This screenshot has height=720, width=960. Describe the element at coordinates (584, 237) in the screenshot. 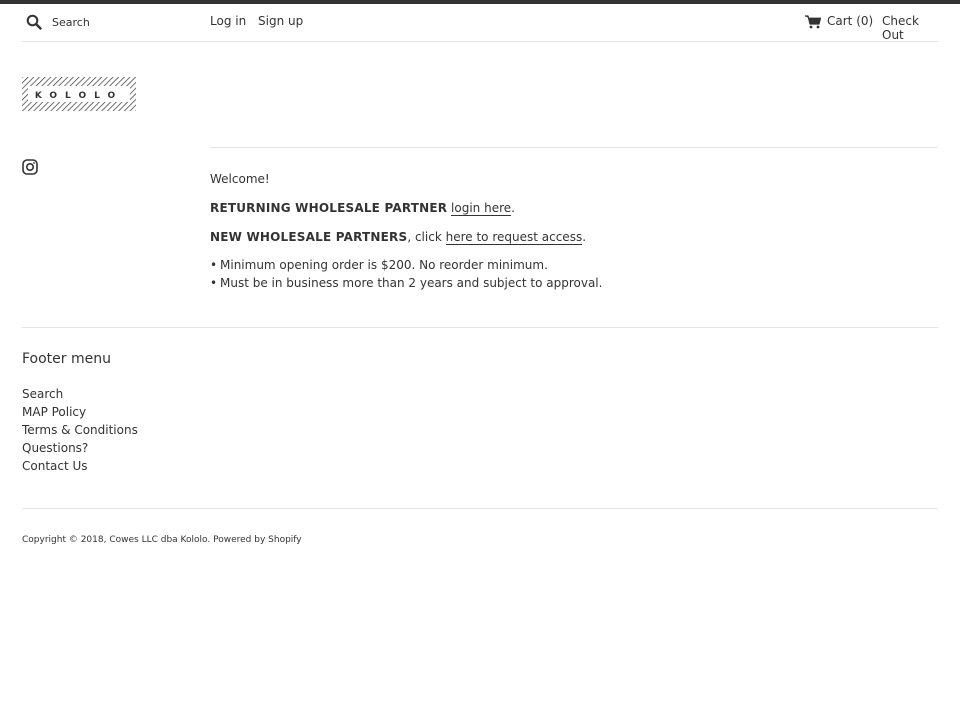

I see `new-period: .` at that location.